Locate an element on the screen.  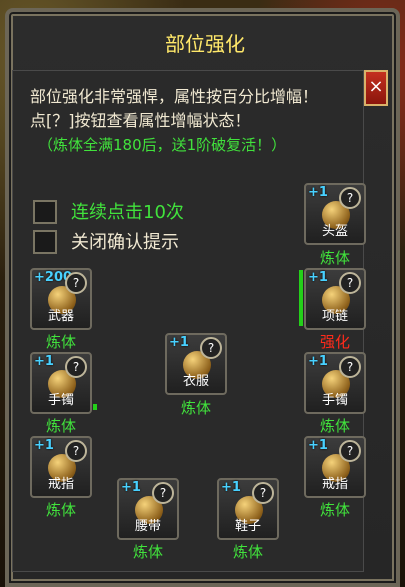
disable-confirm-label: 关闭确认提示 is located at coordinates (125, 242).